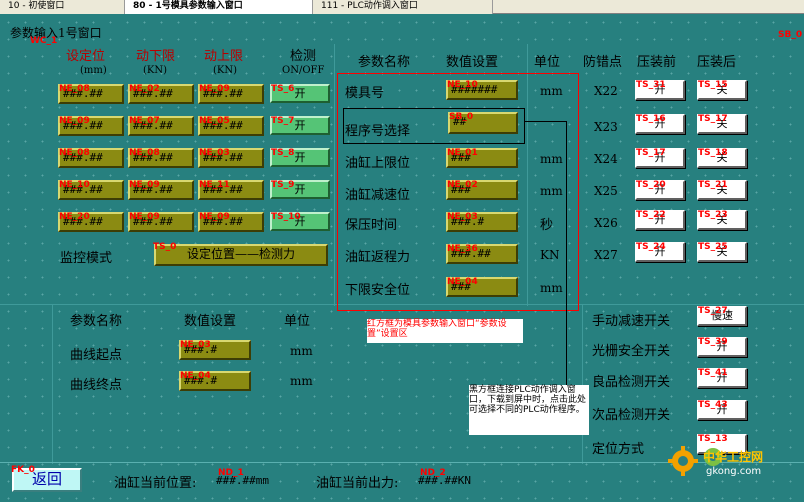  Describe the element at coordinates (606, 127) in the screenshot. I see `guard-point: X23` at that location.